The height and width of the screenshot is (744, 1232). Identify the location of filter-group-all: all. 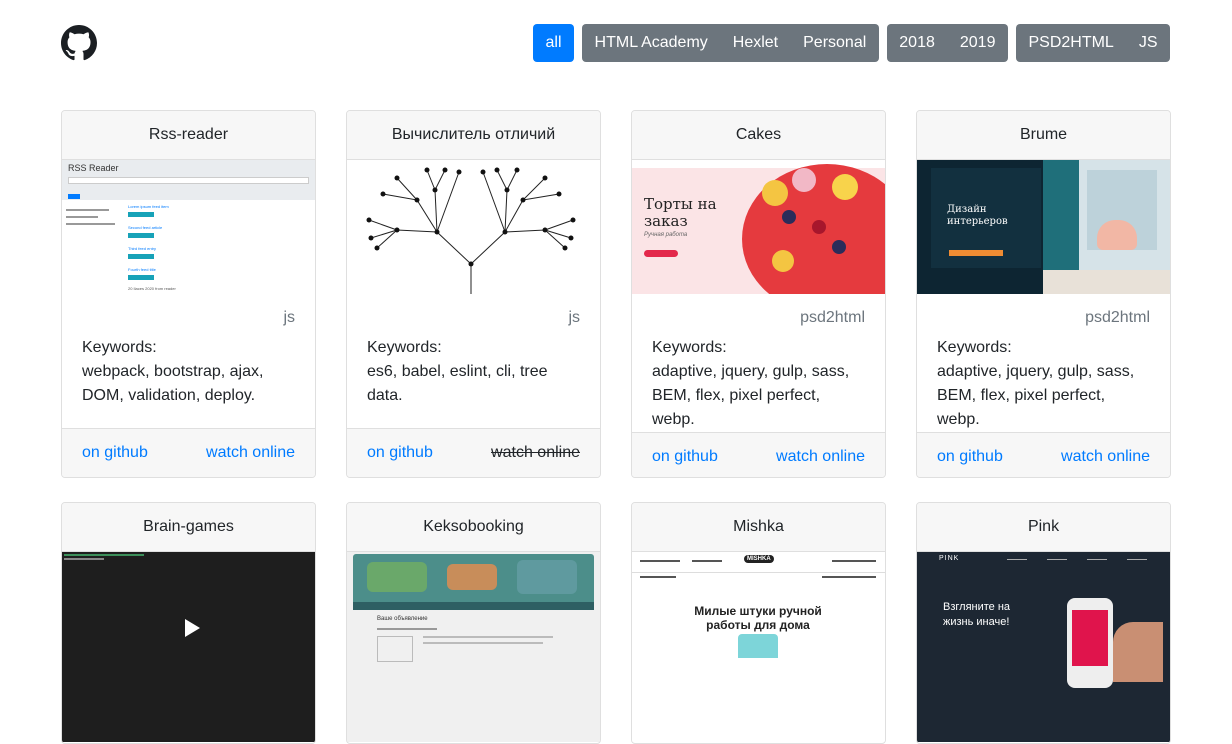
(554, 43).